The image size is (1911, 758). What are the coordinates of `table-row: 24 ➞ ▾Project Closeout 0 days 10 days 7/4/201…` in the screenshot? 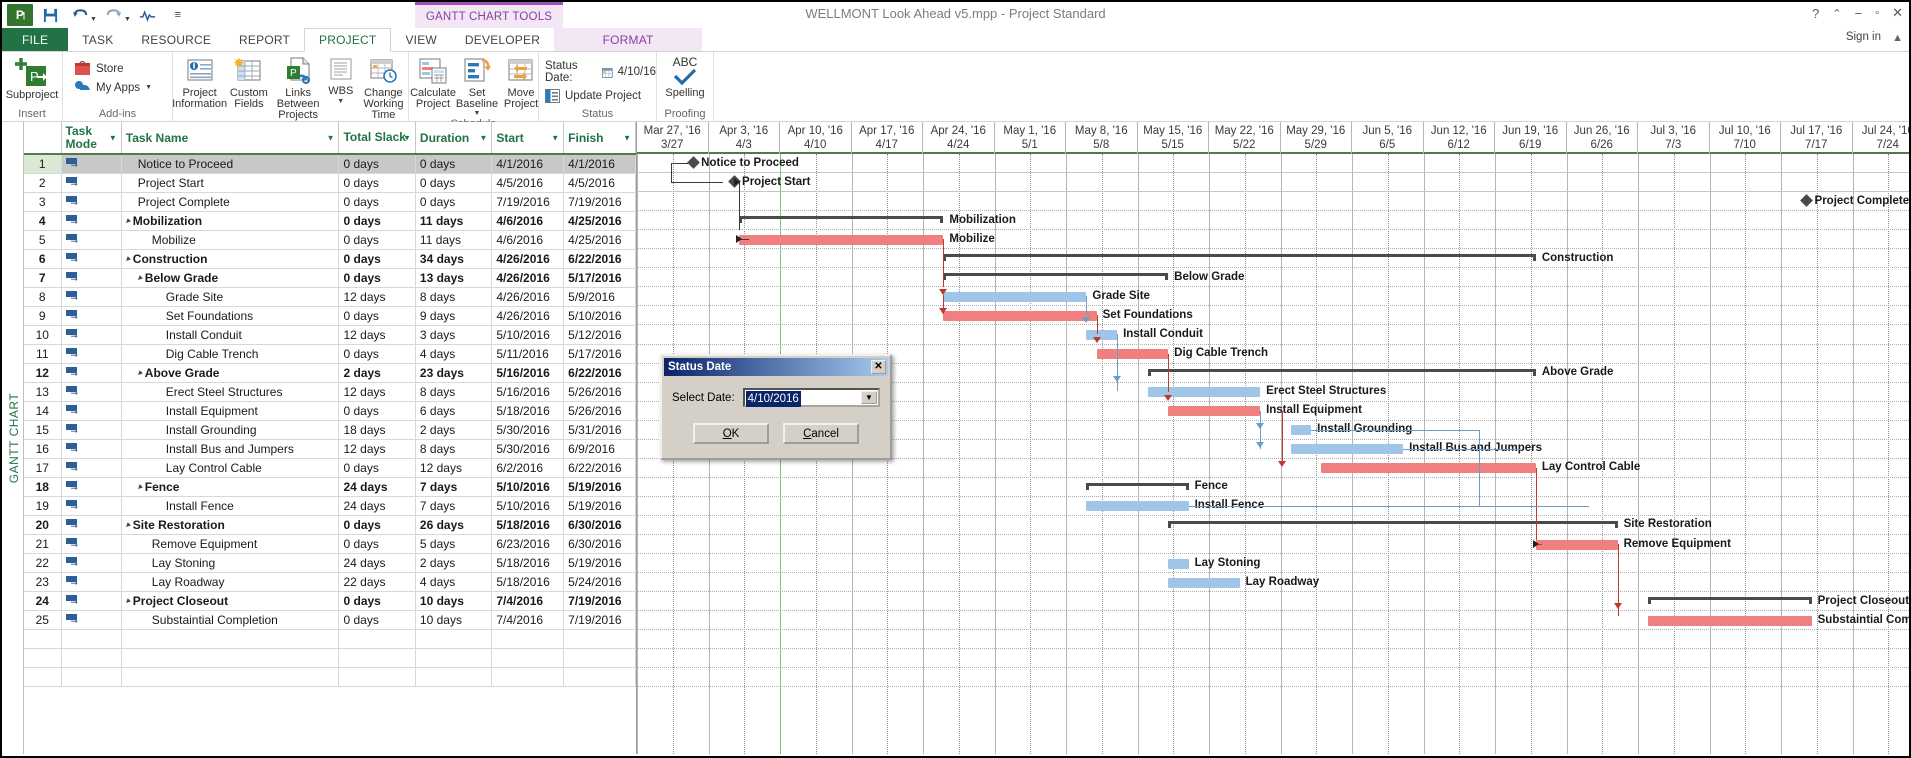 It's located at (330, 601).